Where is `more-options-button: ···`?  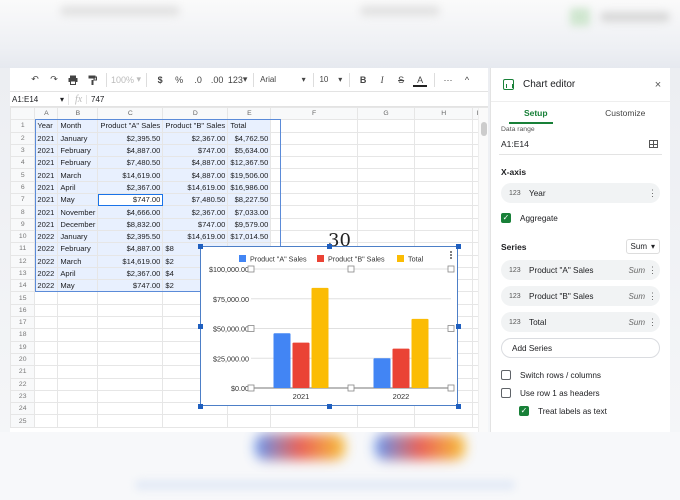
more-options-button: ··· is located at coordinates (448, 80).